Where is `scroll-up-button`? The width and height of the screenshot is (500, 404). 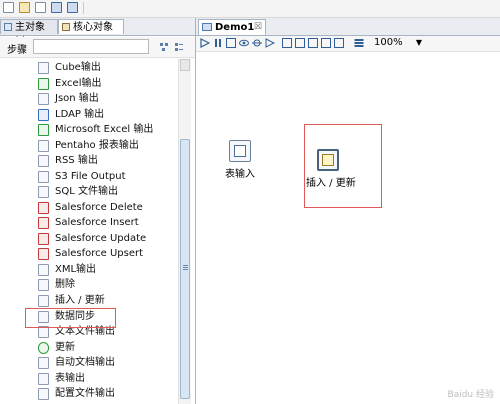
scroll-up-button is located at coordinates (185, 65).